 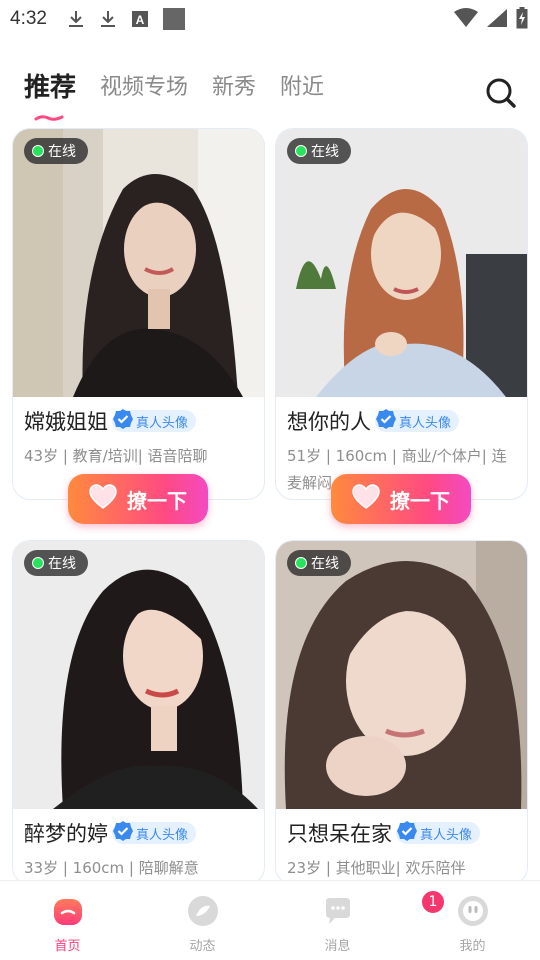 I want to click on search-icon, so click(x=501, y=93).